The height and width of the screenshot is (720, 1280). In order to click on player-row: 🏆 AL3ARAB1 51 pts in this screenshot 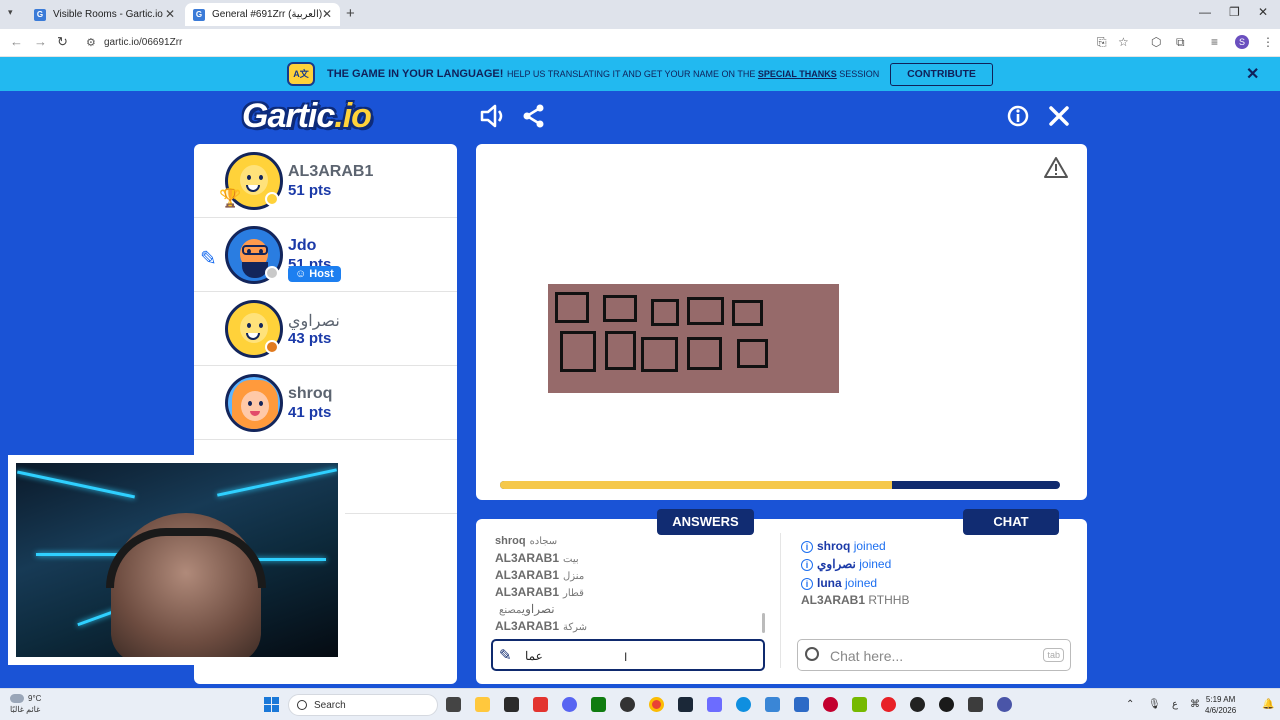, I will do `click(325, 181)`.